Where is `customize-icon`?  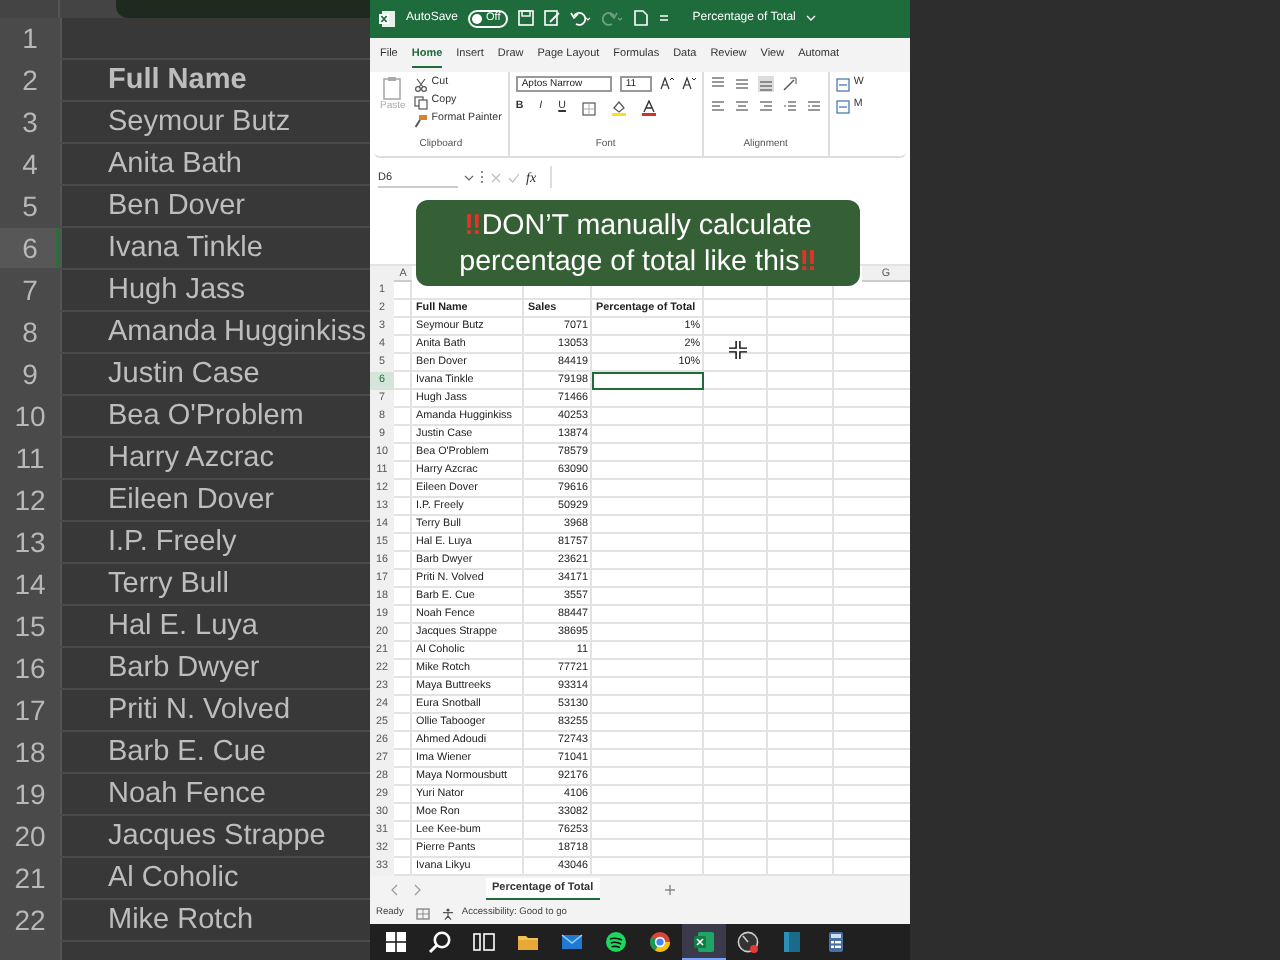 customize-icon is located at coordinates (664, 18).